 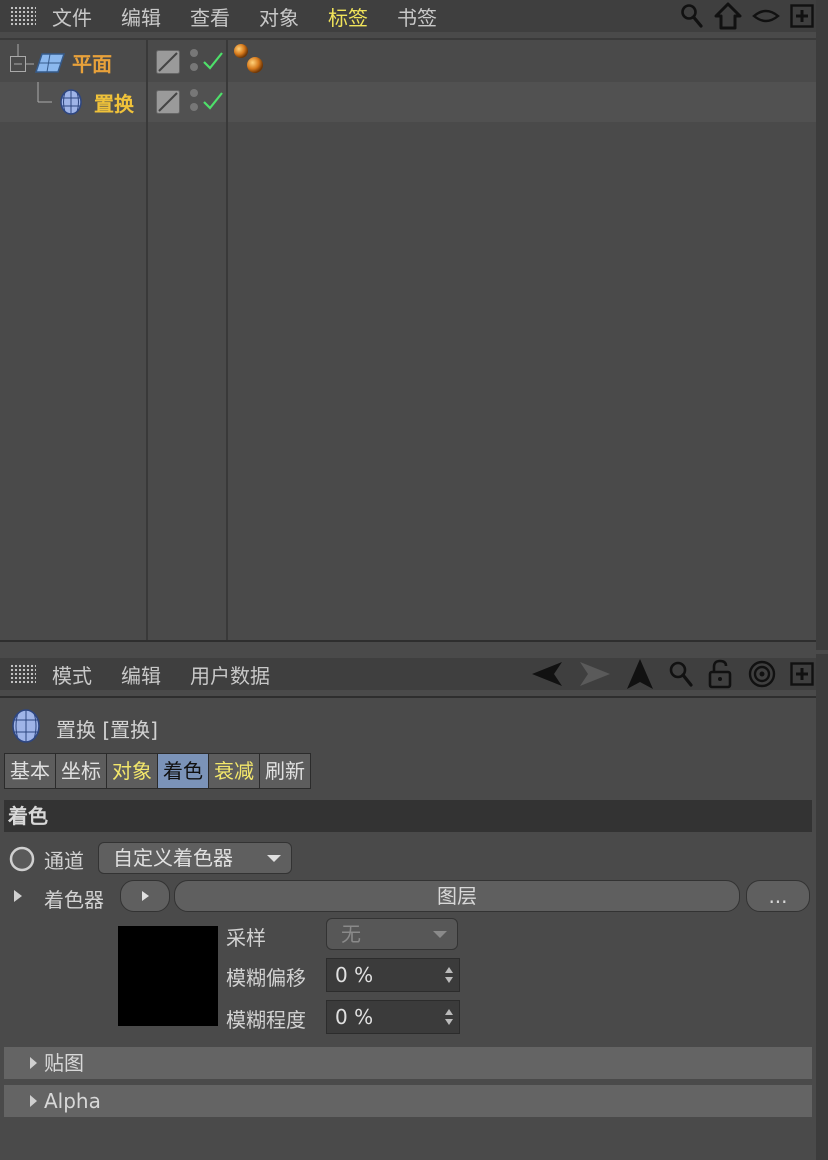 I want to click on section-alpha-label: Alpha, so click(x=72, y=1101).